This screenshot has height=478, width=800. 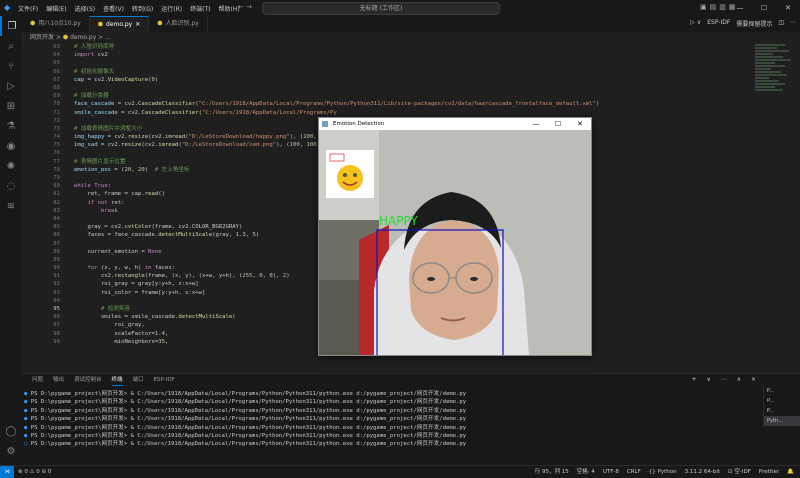 I want to click on split-editor-icon: ◫, so click(x=781, y=23).